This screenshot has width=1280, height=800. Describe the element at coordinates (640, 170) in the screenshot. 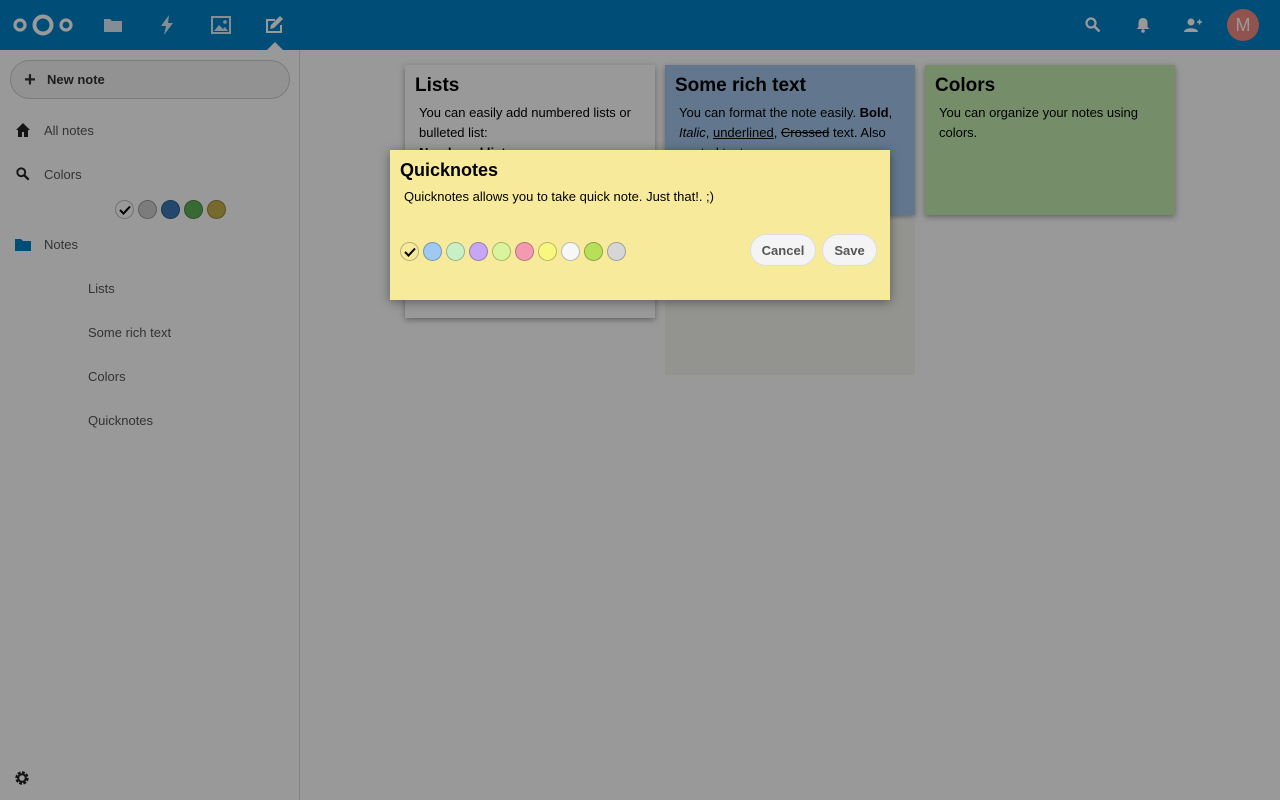

I see `modal-title: Quicknotes` at that location.